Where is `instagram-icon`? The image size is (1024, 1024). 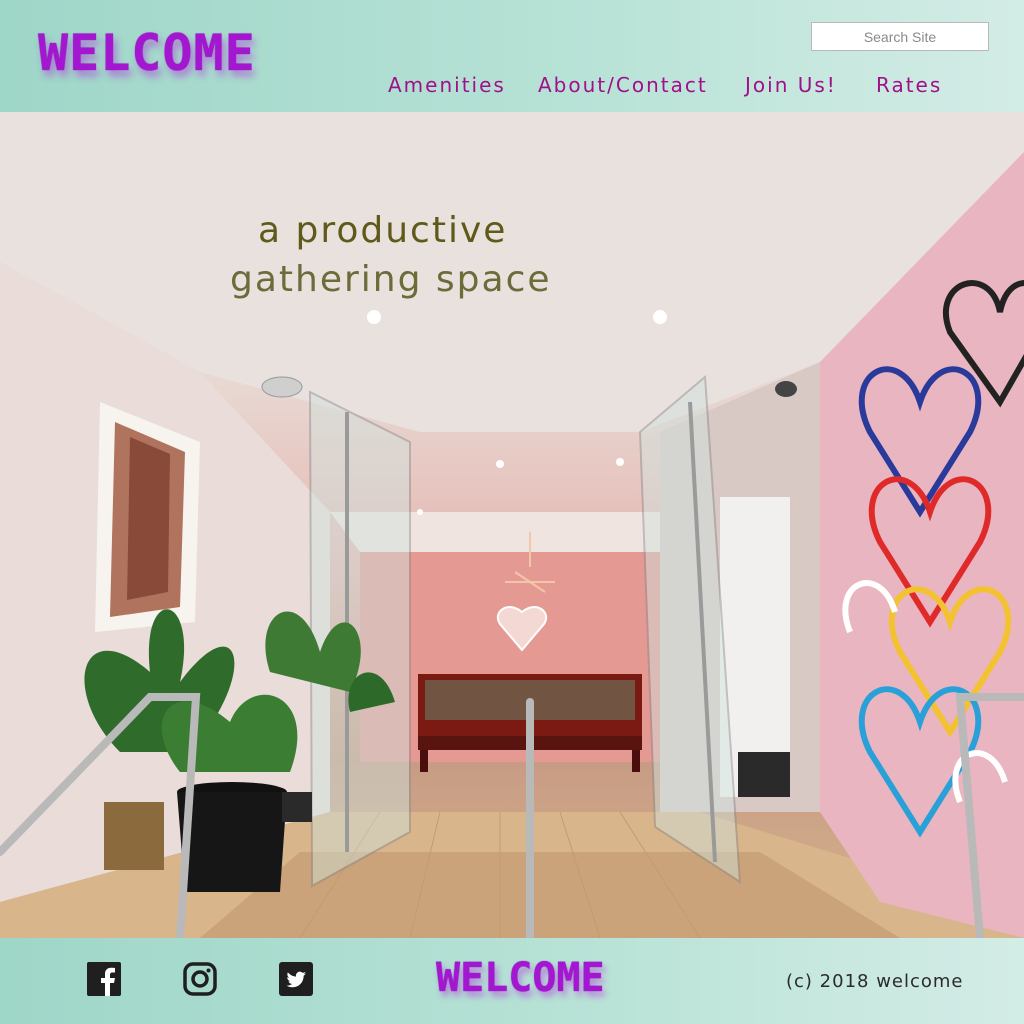 instagram-icon is located at coordinates (200, 979).